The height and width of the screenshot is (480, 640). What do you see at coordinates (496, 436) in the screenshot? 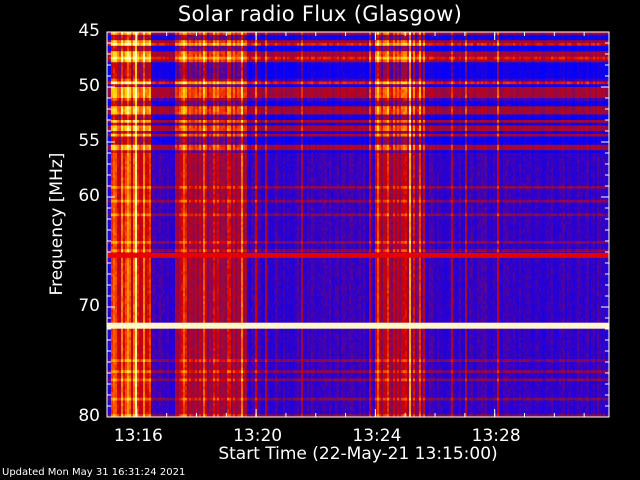
I see `x-tick-label: 13:28` at bounding box center [496, 436].